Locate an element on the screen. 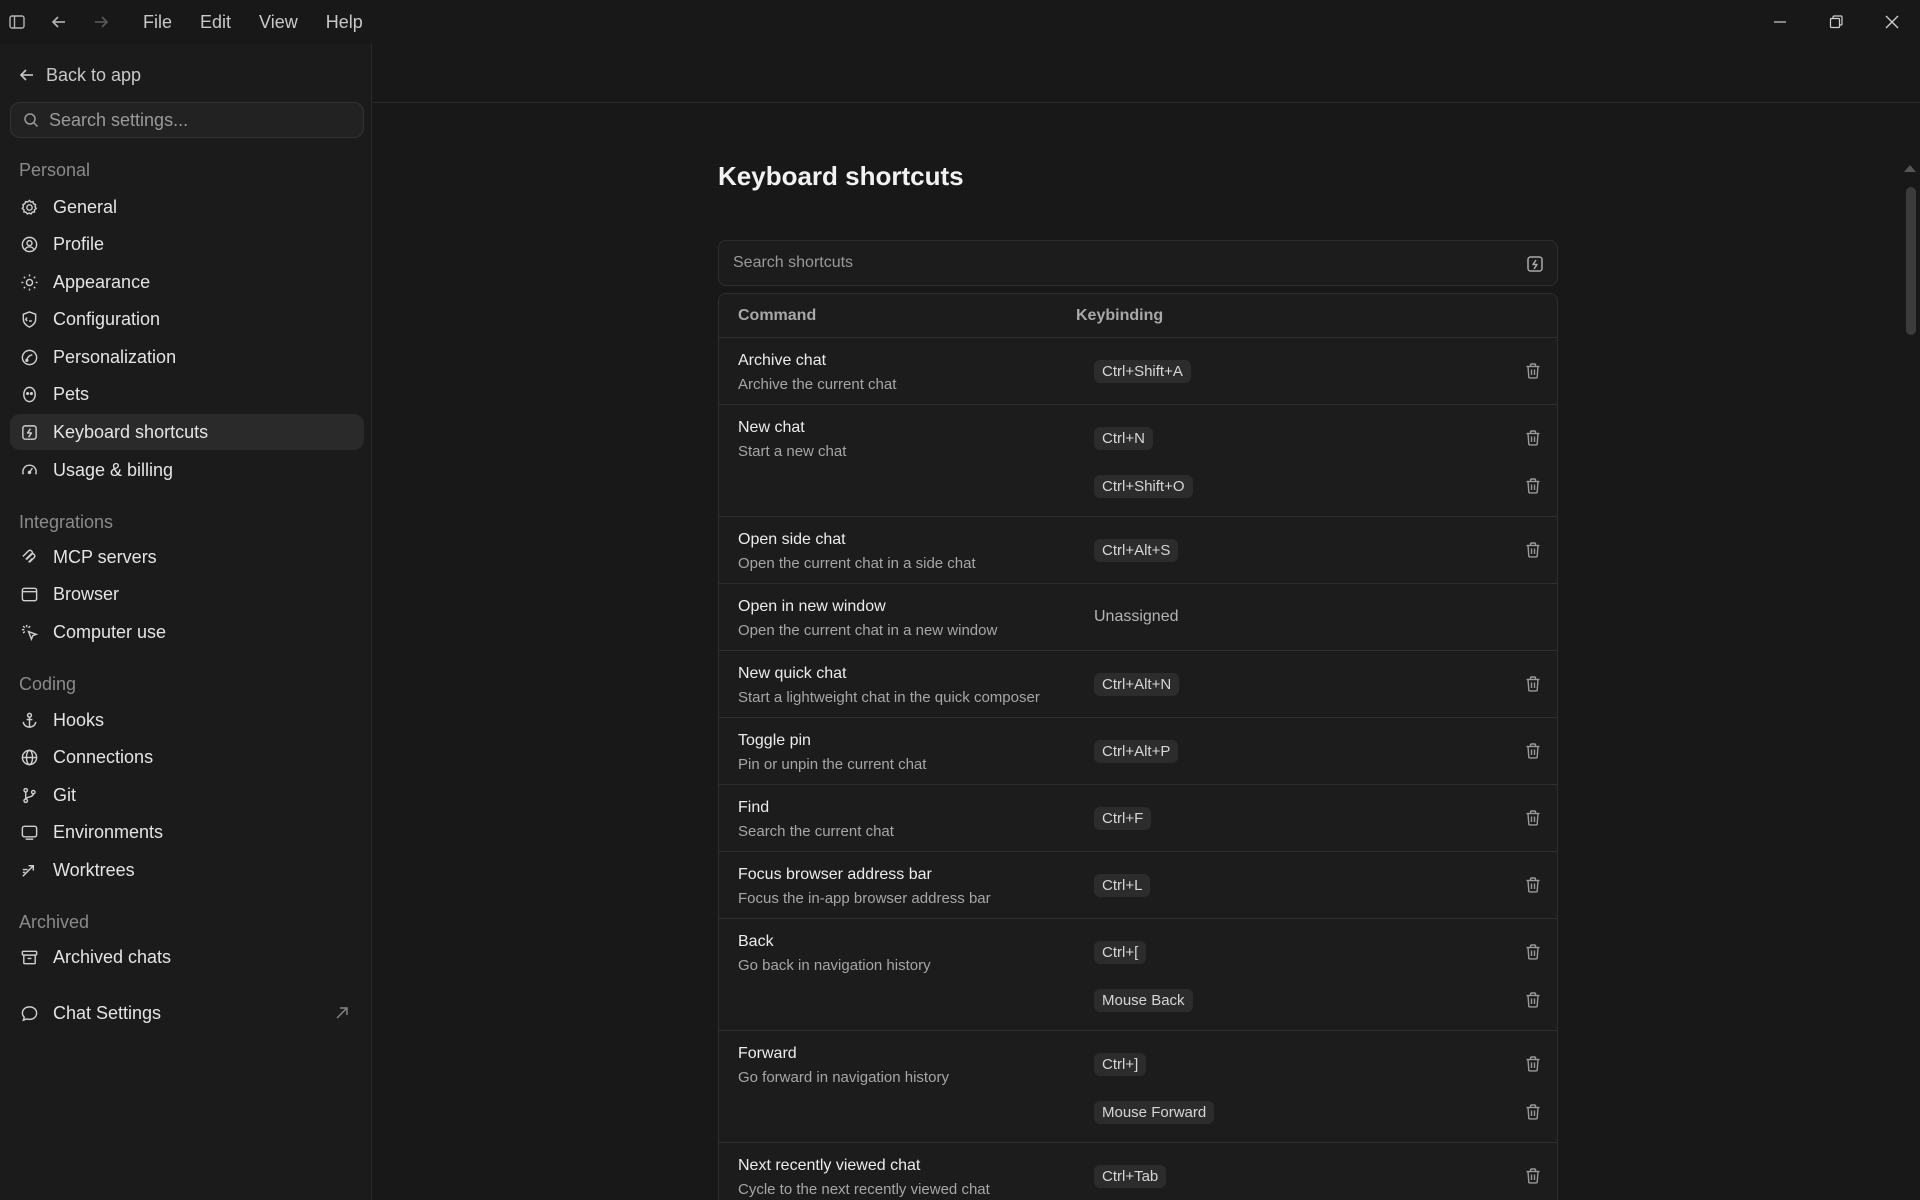 This screenshot has height=1200, width=1920. command-description: Go forward in navigation history is located at coordinates (843, 1077).